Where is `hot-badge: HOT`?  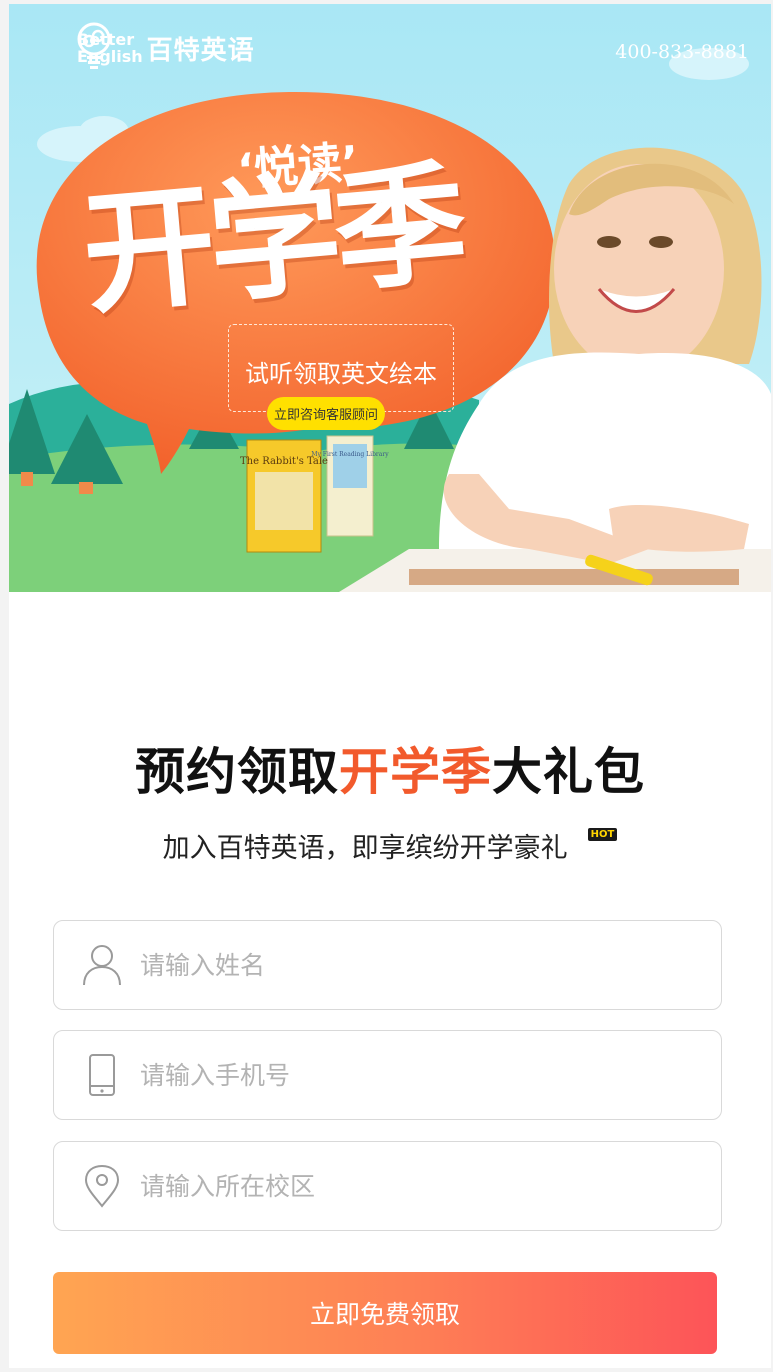
hot-badge: HOT is located at coordinates (602, 834).